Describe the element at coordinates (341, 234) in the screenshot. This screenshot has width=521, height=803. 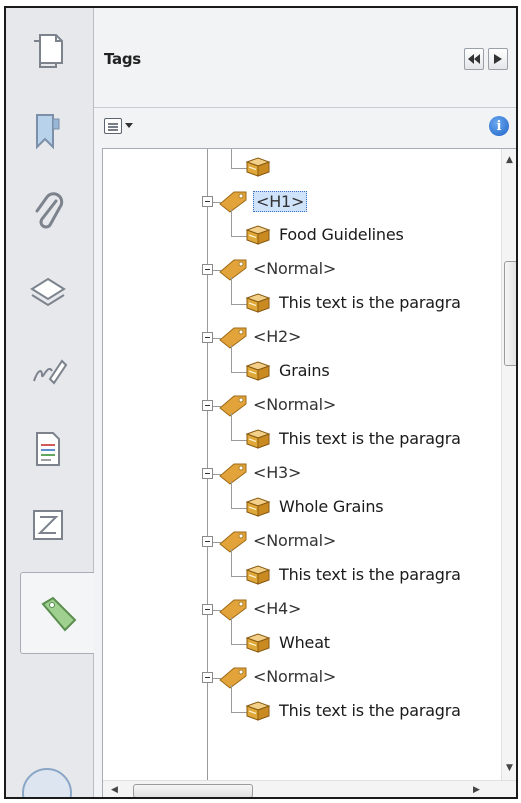
I see `content-label: Food Guidelines` at that location.